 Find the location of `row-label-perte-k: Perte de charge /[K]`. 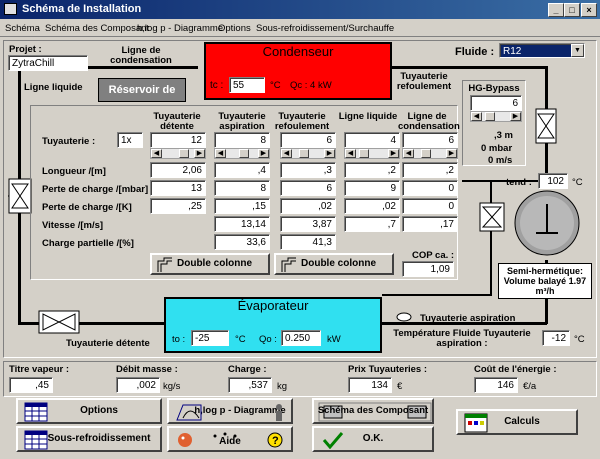

row-label-perte-k: Perte de charge /[K] is located at coordinates (87, 207).